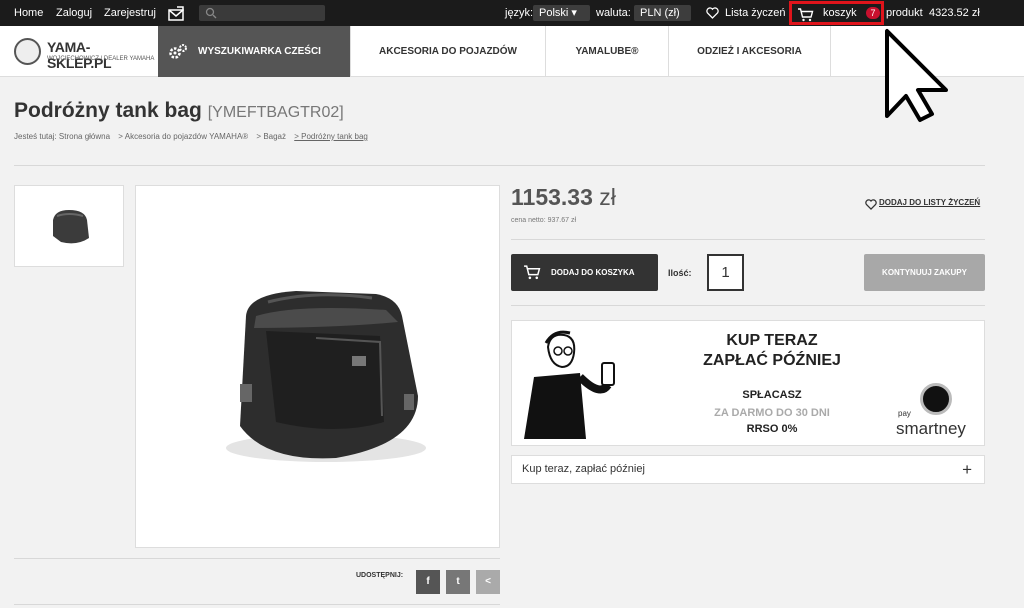  Describe the element at coordinates (607, 51) in the screenshot. I see `tab-yamalube: YAMALUBE®` at that location.